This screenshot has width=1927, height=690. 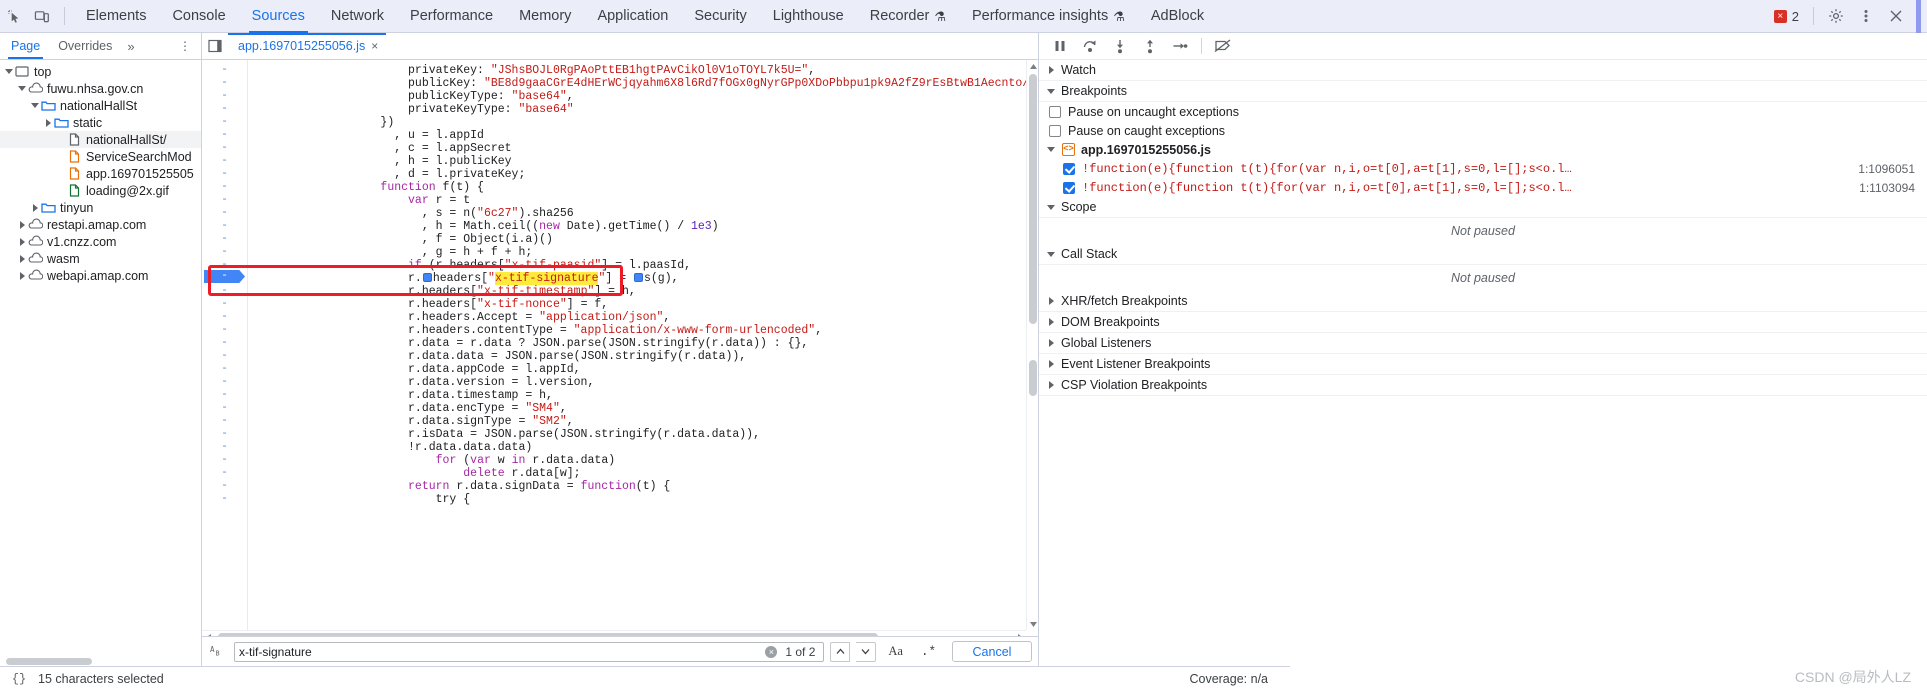 I want to click on code-line: function f(t) {, so click(x=643, y=187).